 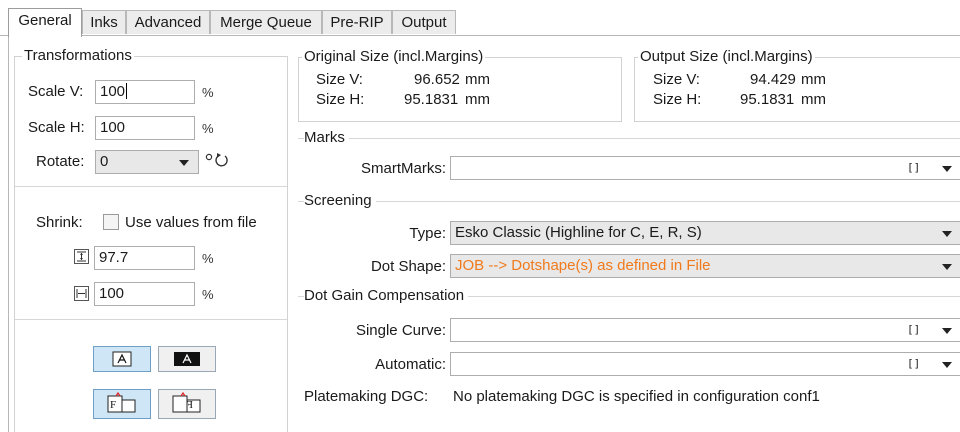 What do you see at coordinates (168, 22) in the screenshot?
I see `tab-advanced: Advanced` at bounding box center [168, 22].